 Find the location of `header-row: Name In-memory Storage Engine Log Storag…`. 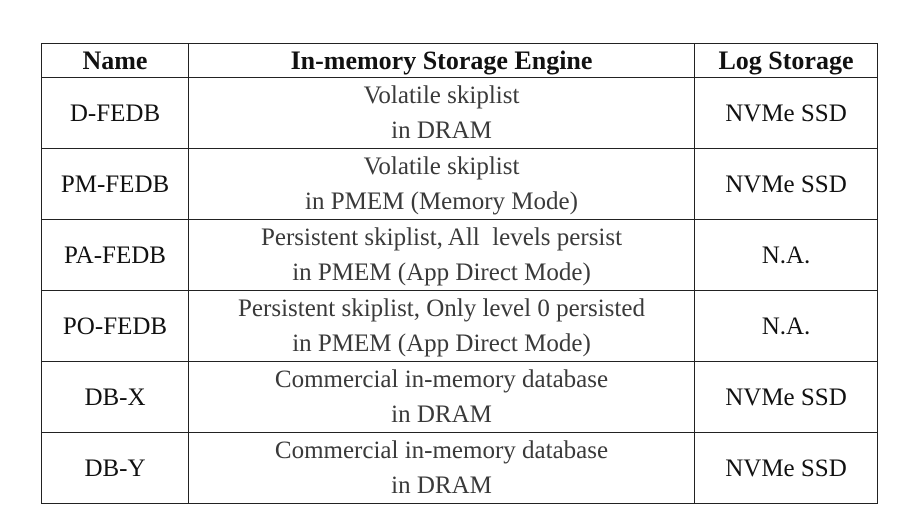

header-row: Name In-memory Storage Engine Log Storag… is located at coordinates (459, 60).